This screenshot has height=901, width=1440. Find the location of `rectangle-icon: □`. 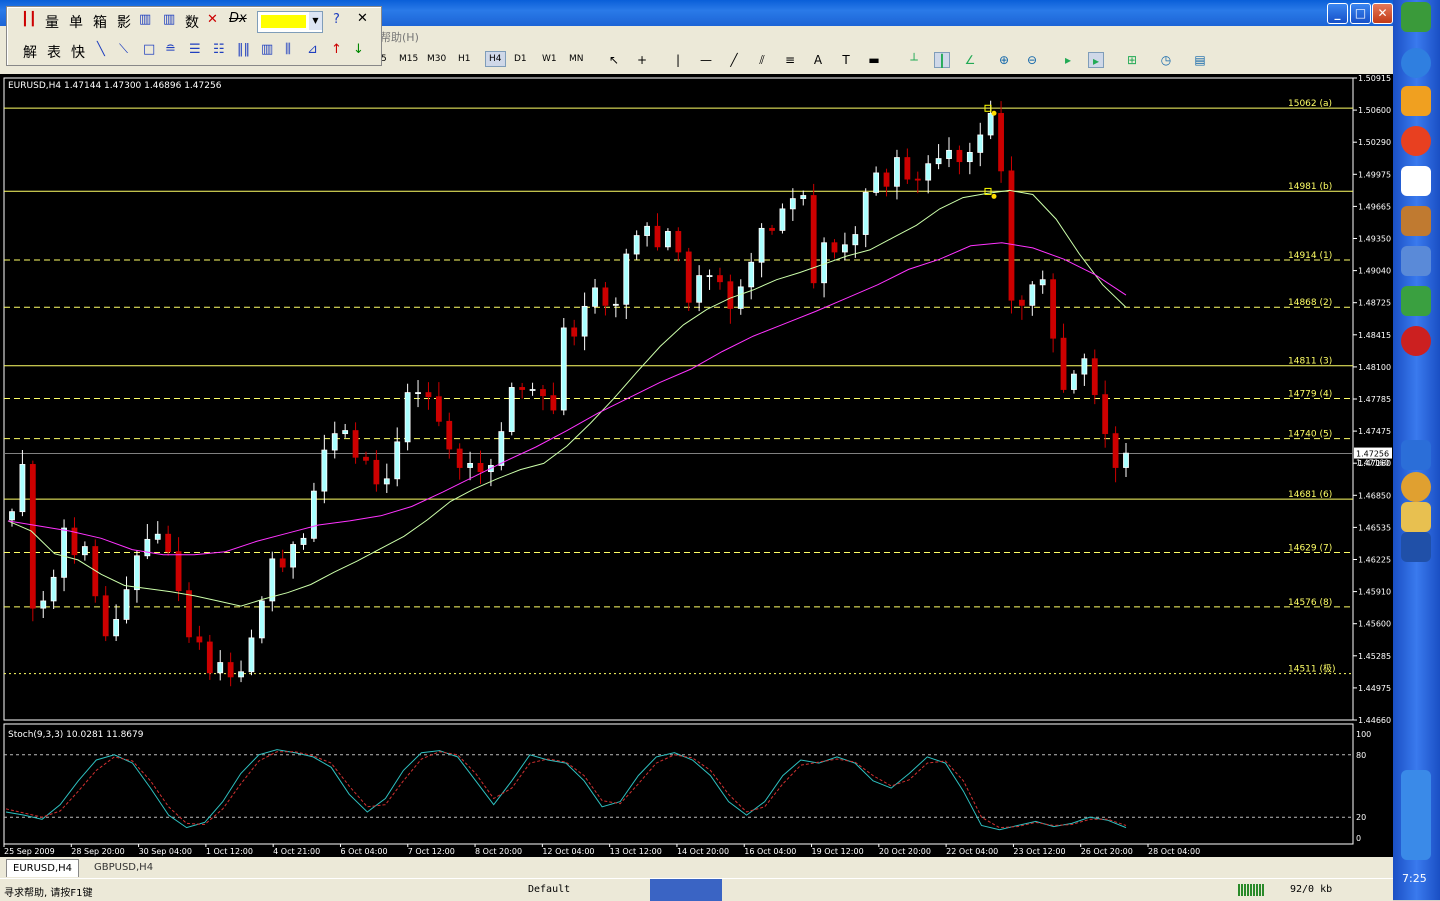

rectangle-icon: □ is located at coordinates (149, 49).